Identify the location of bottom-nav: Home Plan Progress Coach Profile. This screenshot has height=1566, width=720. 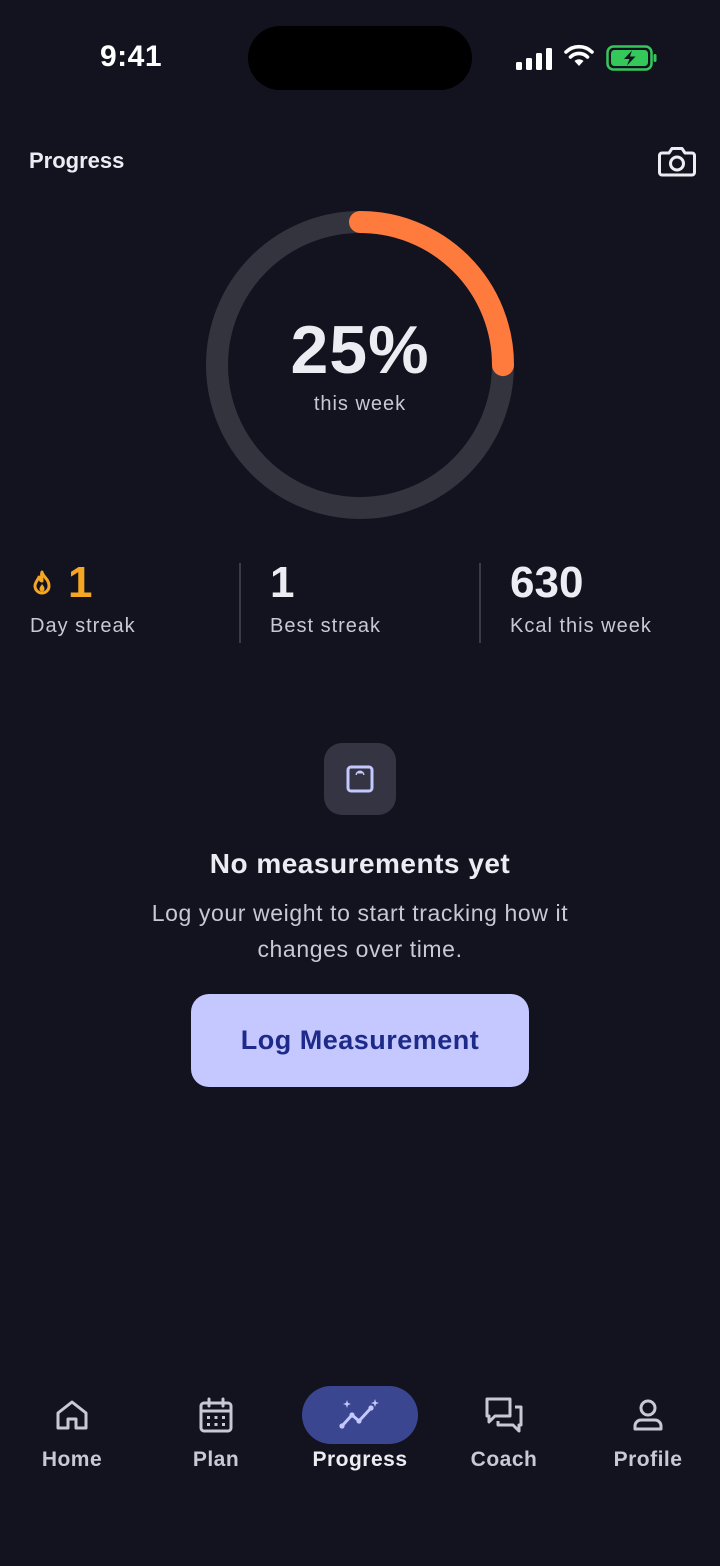
(360, 1440).